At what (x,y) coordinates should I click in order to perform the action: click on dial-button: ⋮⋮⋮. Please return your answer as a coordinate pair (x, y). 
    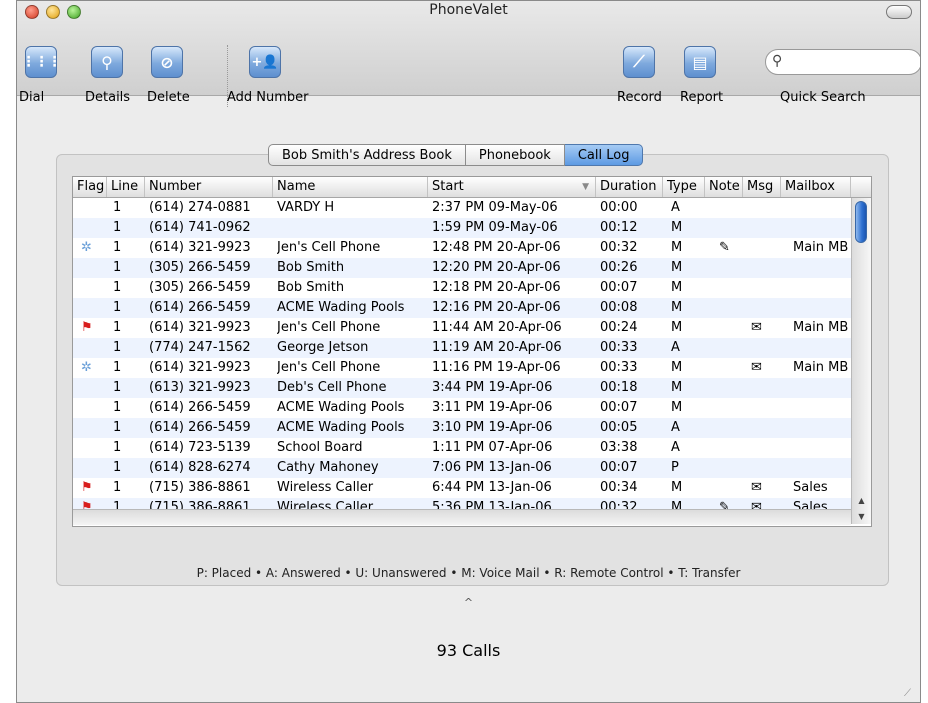
    Looking at the image, I should click on (42, 62).